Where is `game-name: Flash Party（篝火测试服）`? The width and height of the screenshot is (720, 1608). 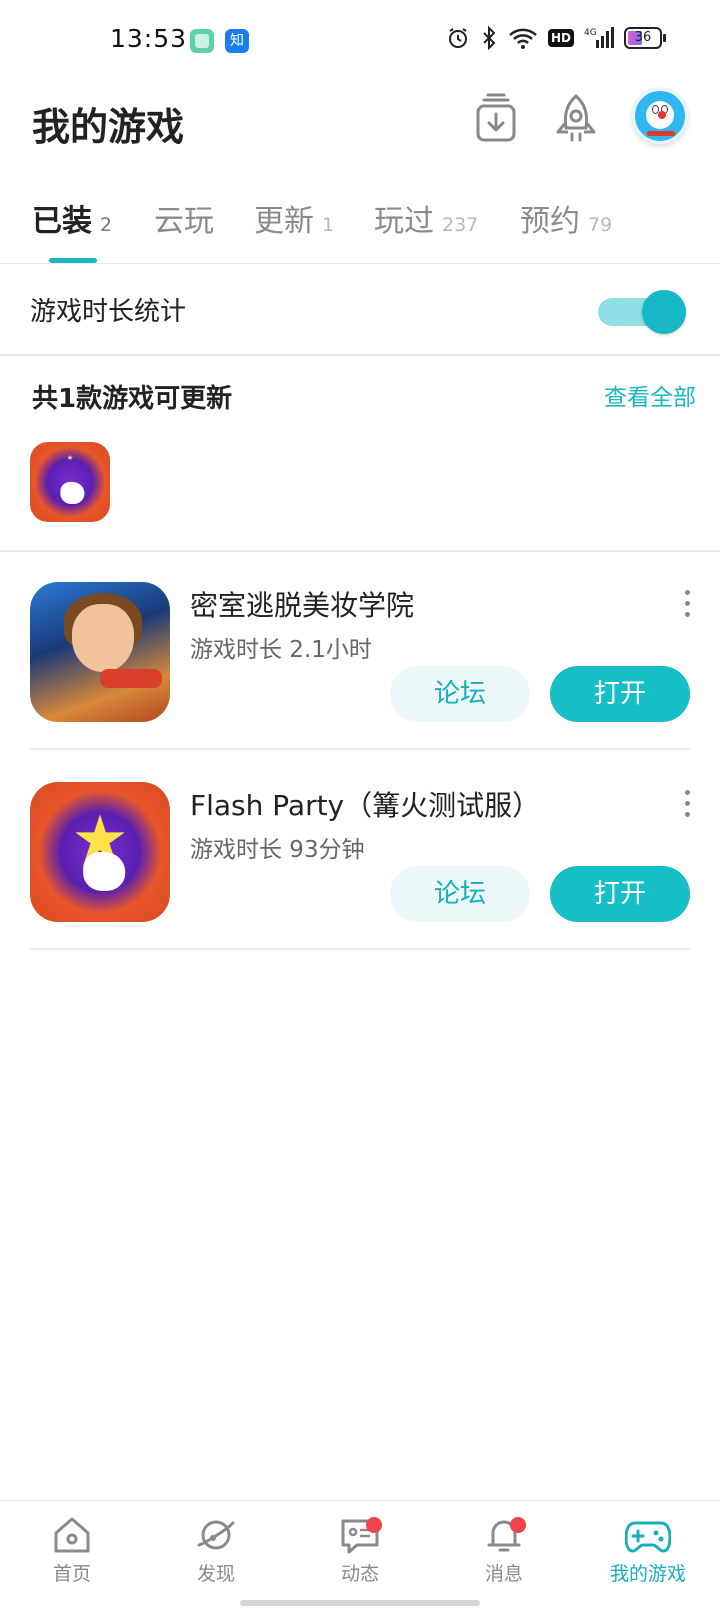 game-name: Flash Party（篝火测试服） is located at coordinates (365, 805).